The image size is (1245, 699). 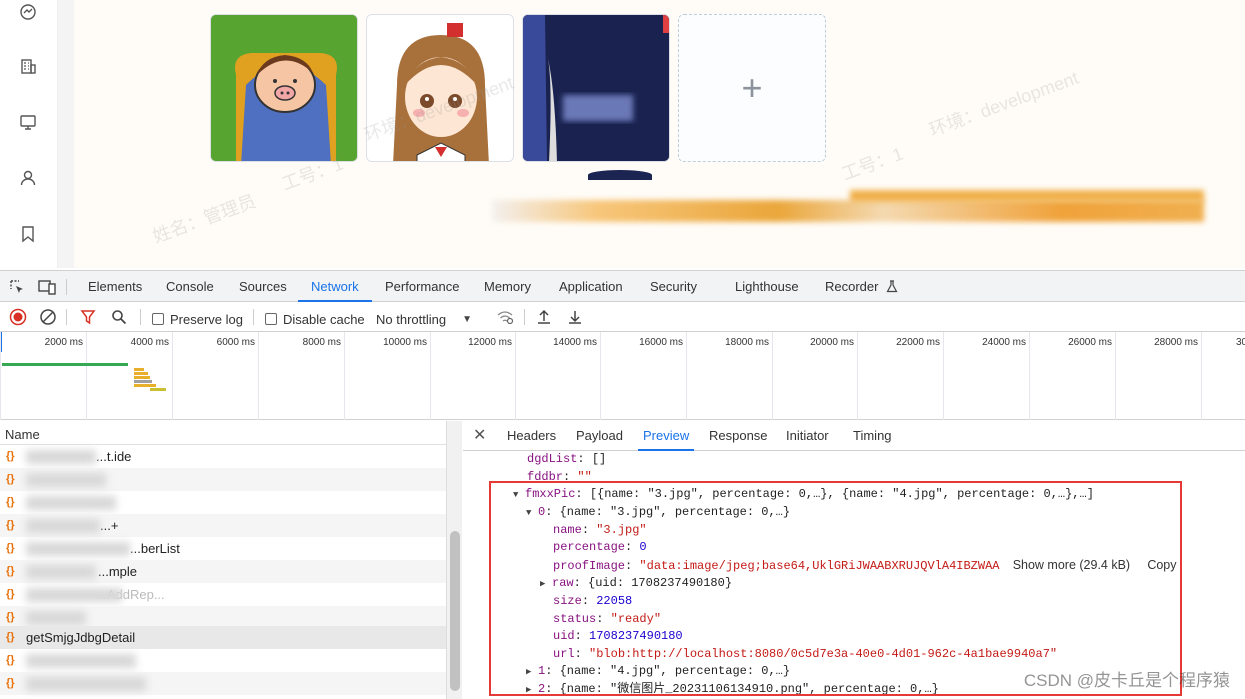 What do you see at coordinates (767, 286) in the screenshot?
I see `tab-lighthouse: Lighthouse` at bounding box center [767, 286].